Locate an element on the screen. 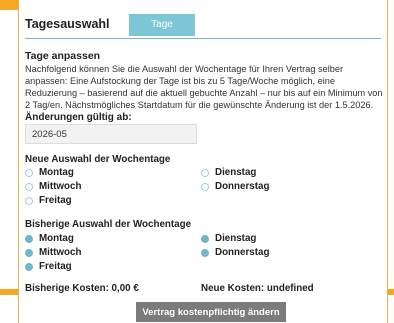 The width and height of the screenshot is (394, 323). new-day-option-freitag: Freitag is located at coordinates (48, 200).